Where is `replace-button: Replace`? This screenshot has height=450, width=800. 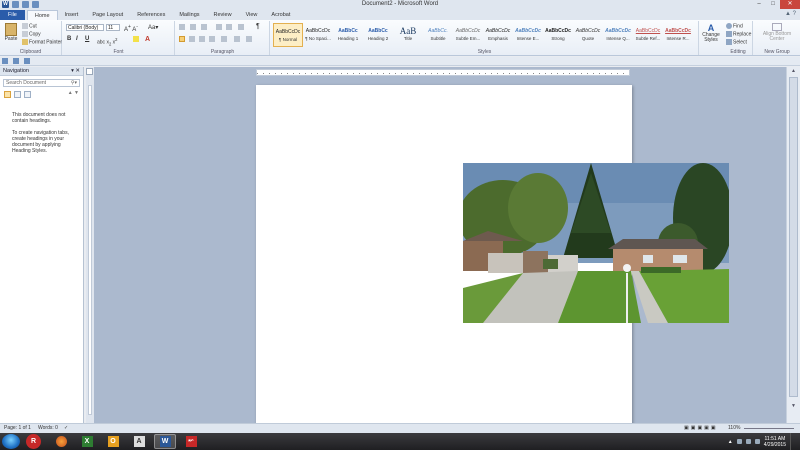 replace-button: Replace is located at coordinates (738, 34).